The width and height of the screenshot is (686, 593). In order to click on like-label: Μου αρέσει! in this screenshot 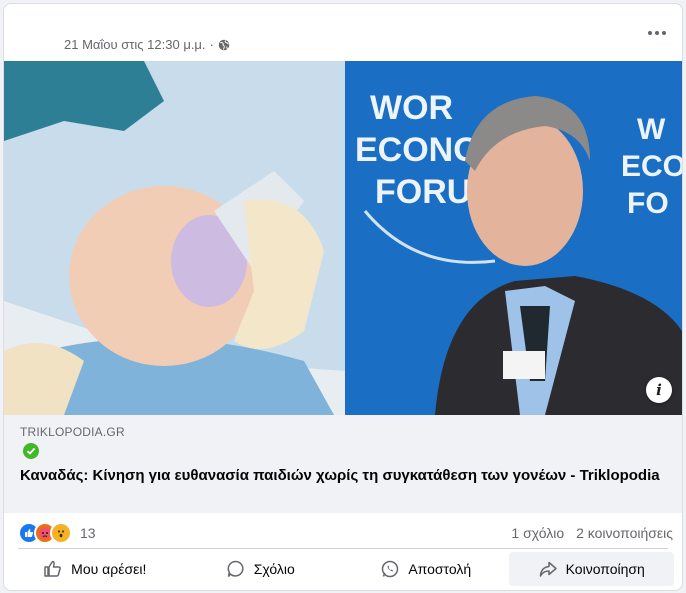, I will do `click(109, 569)`.